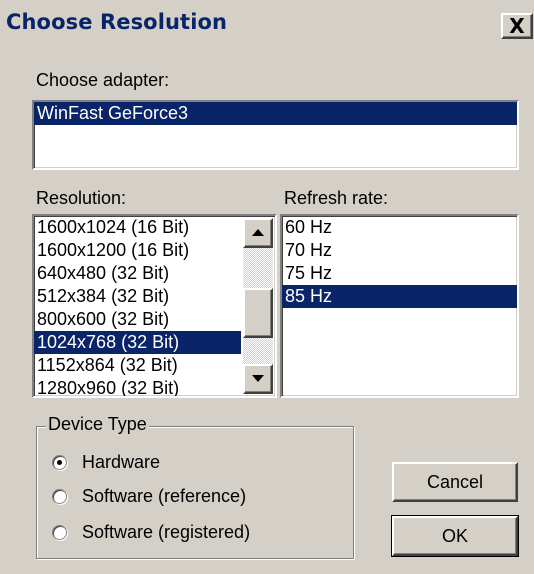 The height and width of the screenshot is (574, 534). I want to click on arrow-down-icon, so click(258, 378).